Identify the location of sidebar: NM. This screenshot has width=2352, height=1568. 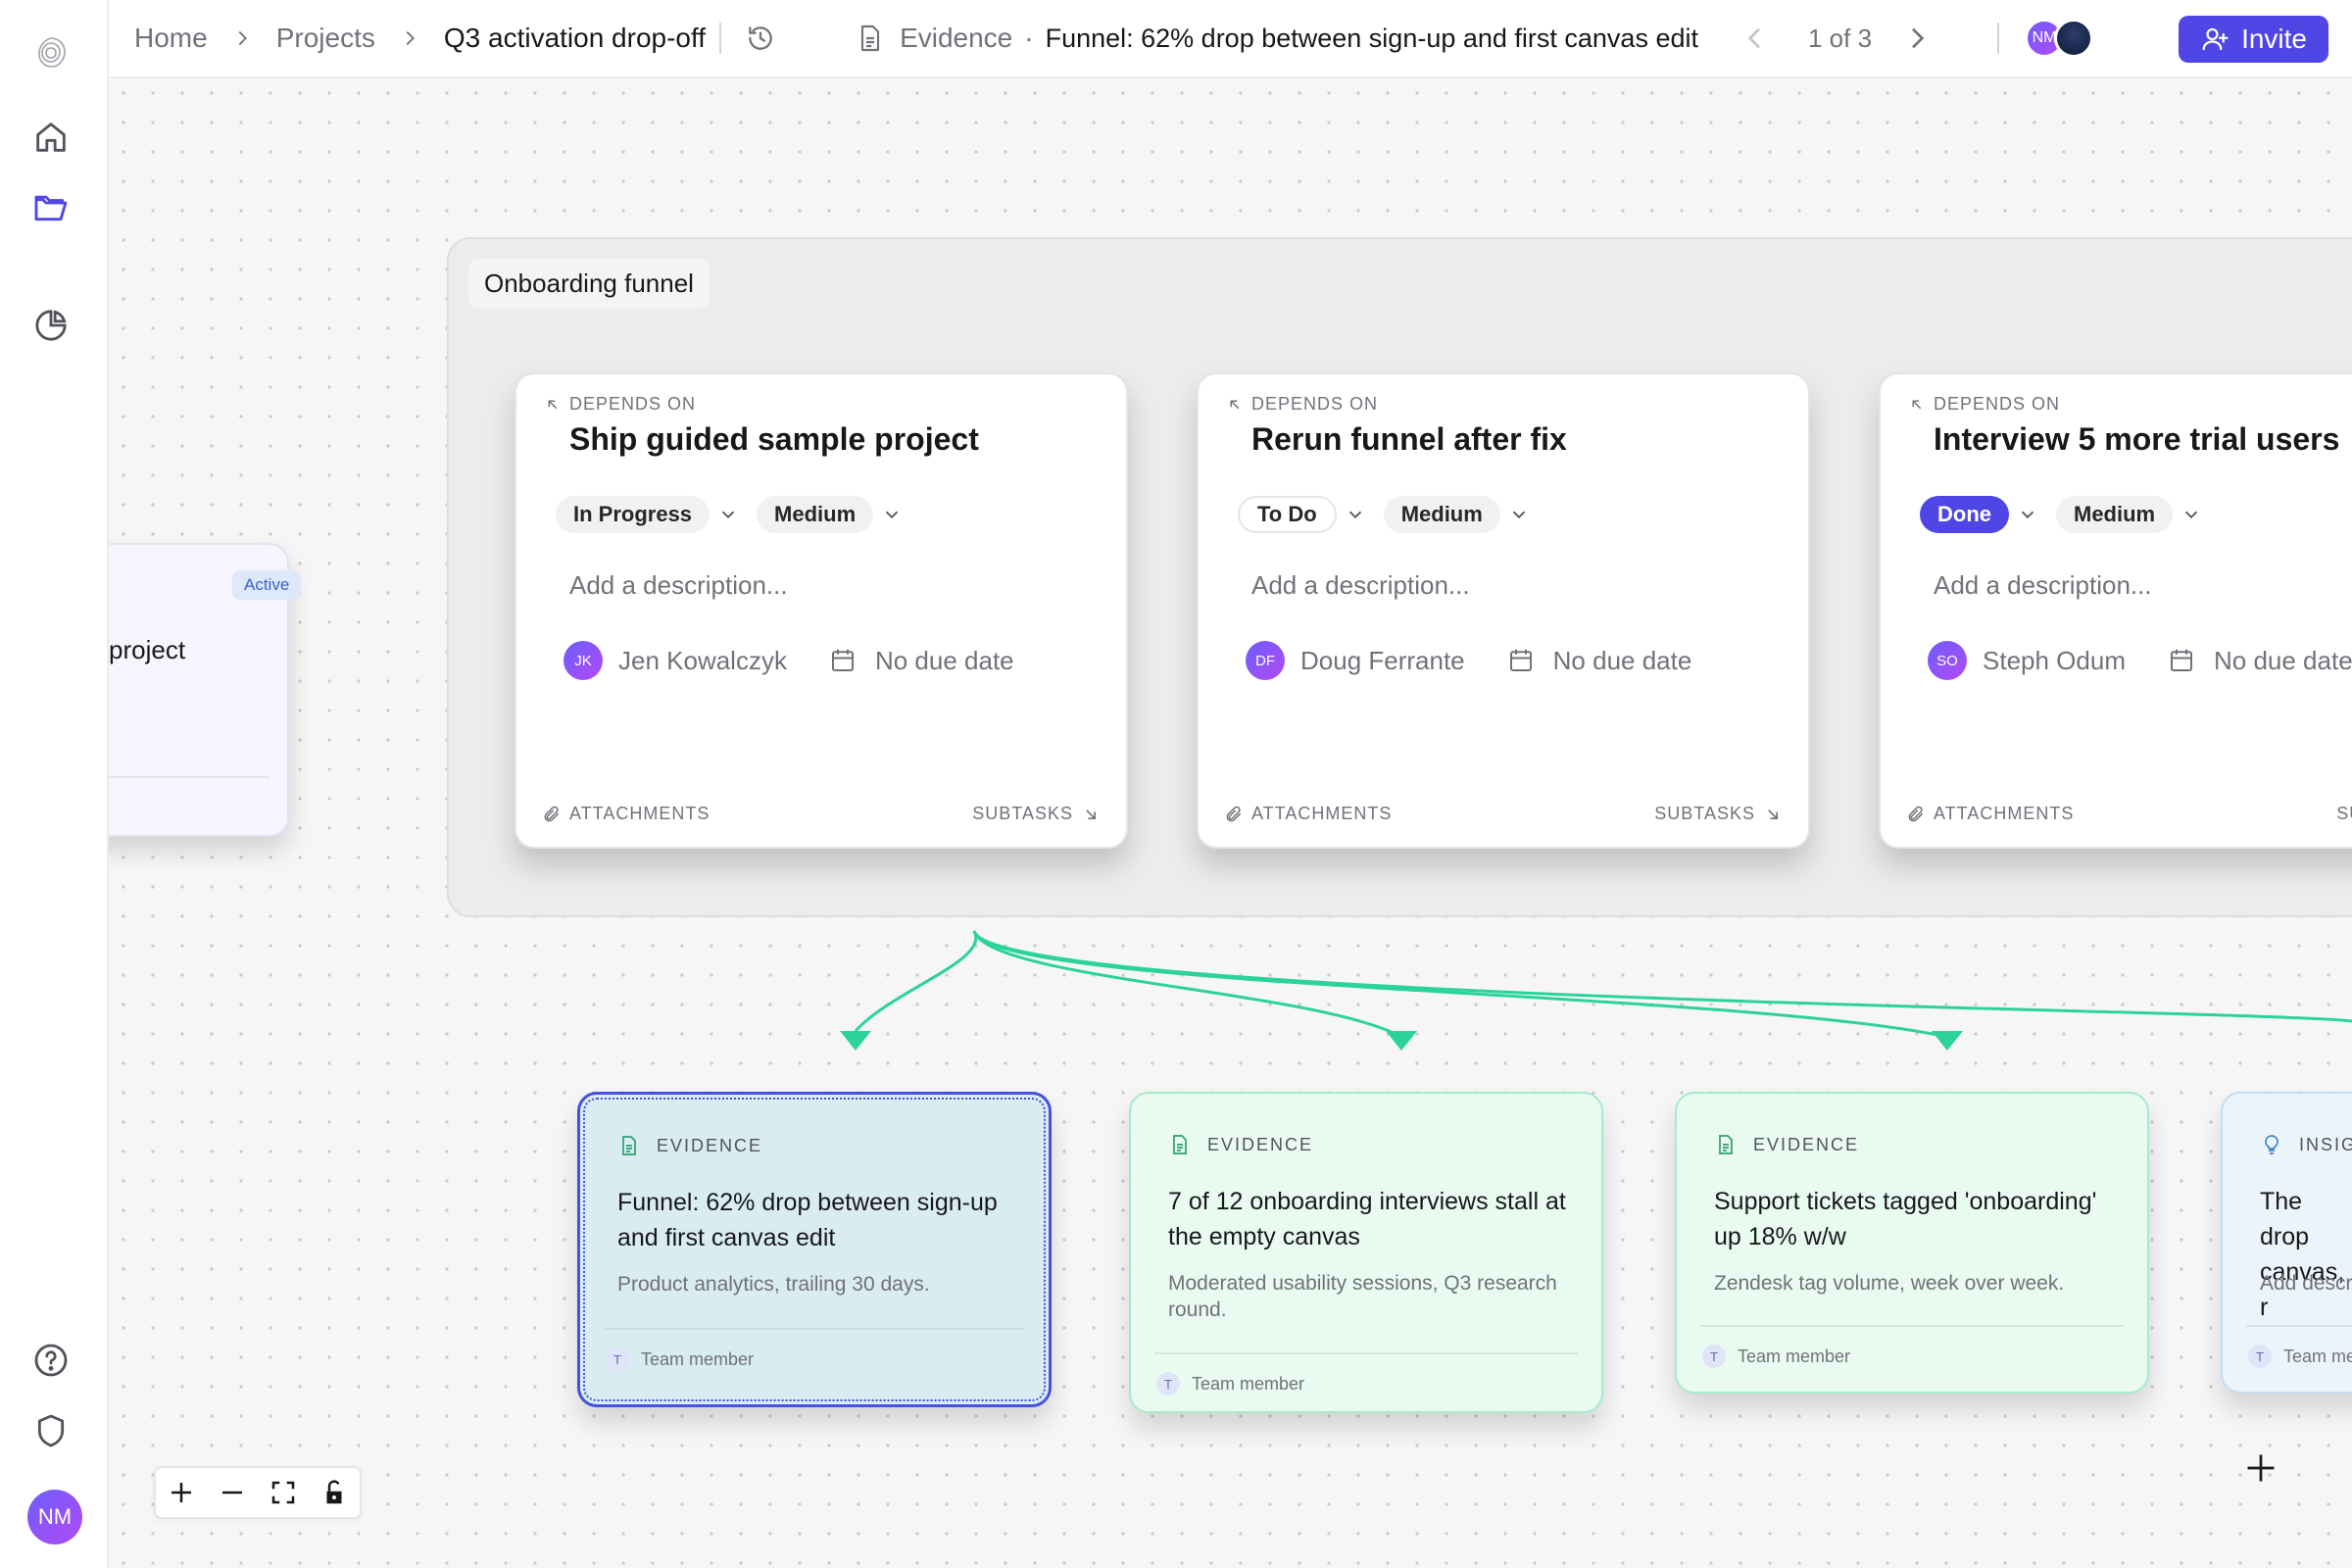
(54, 784).